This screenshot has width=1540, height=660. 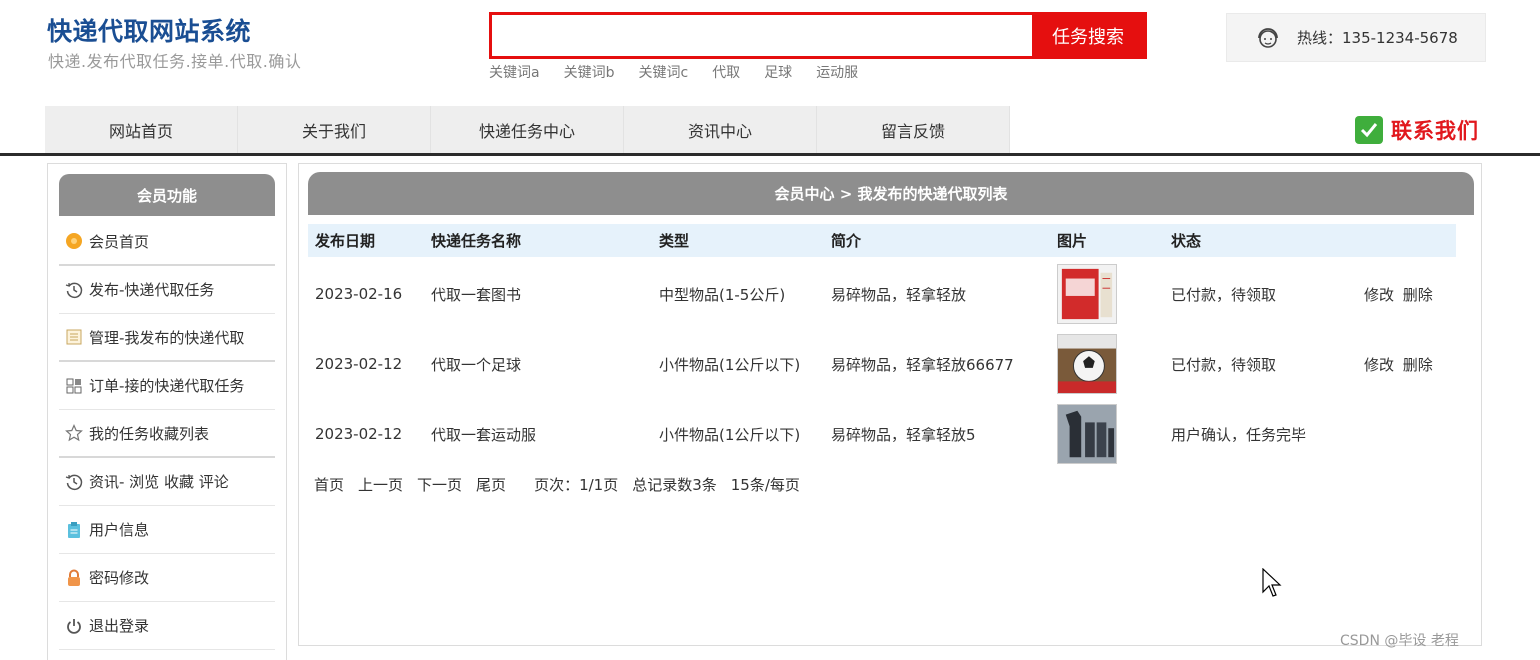 I want to click on site-title: 快递代取网站系统, so click(x=149, y=31).